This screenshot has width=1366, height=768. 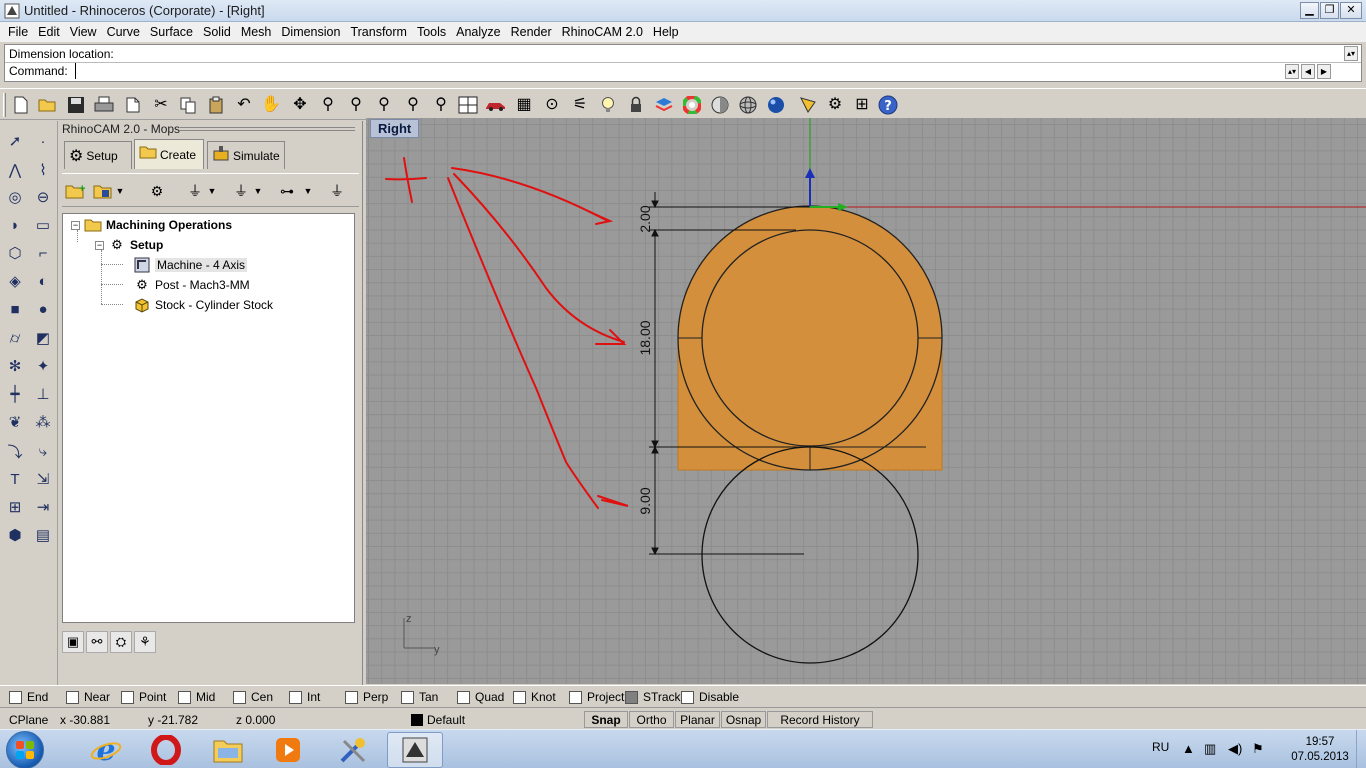 I want to click on menu-transform: Transform, so click(x=378, y=32).